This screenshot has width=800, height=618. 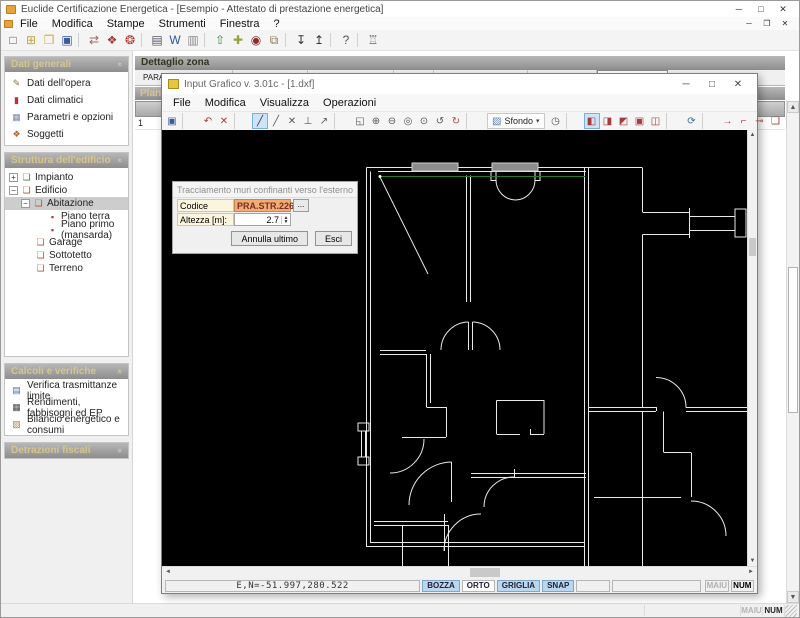 I want to click on sidebar-item-dati-climatici: ▮ Dati climatici, so click(x=66, y=100).